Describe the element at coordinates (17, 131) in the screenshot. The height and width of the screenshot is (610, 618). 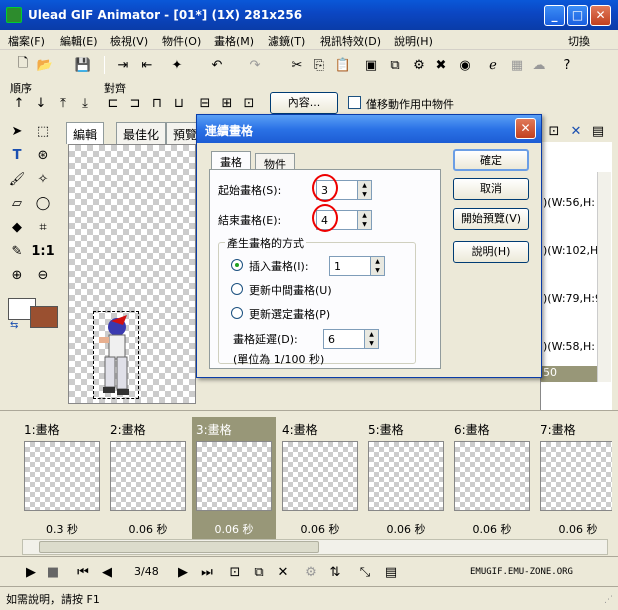
I see `pointer-tool-icon: ➤` at that location.